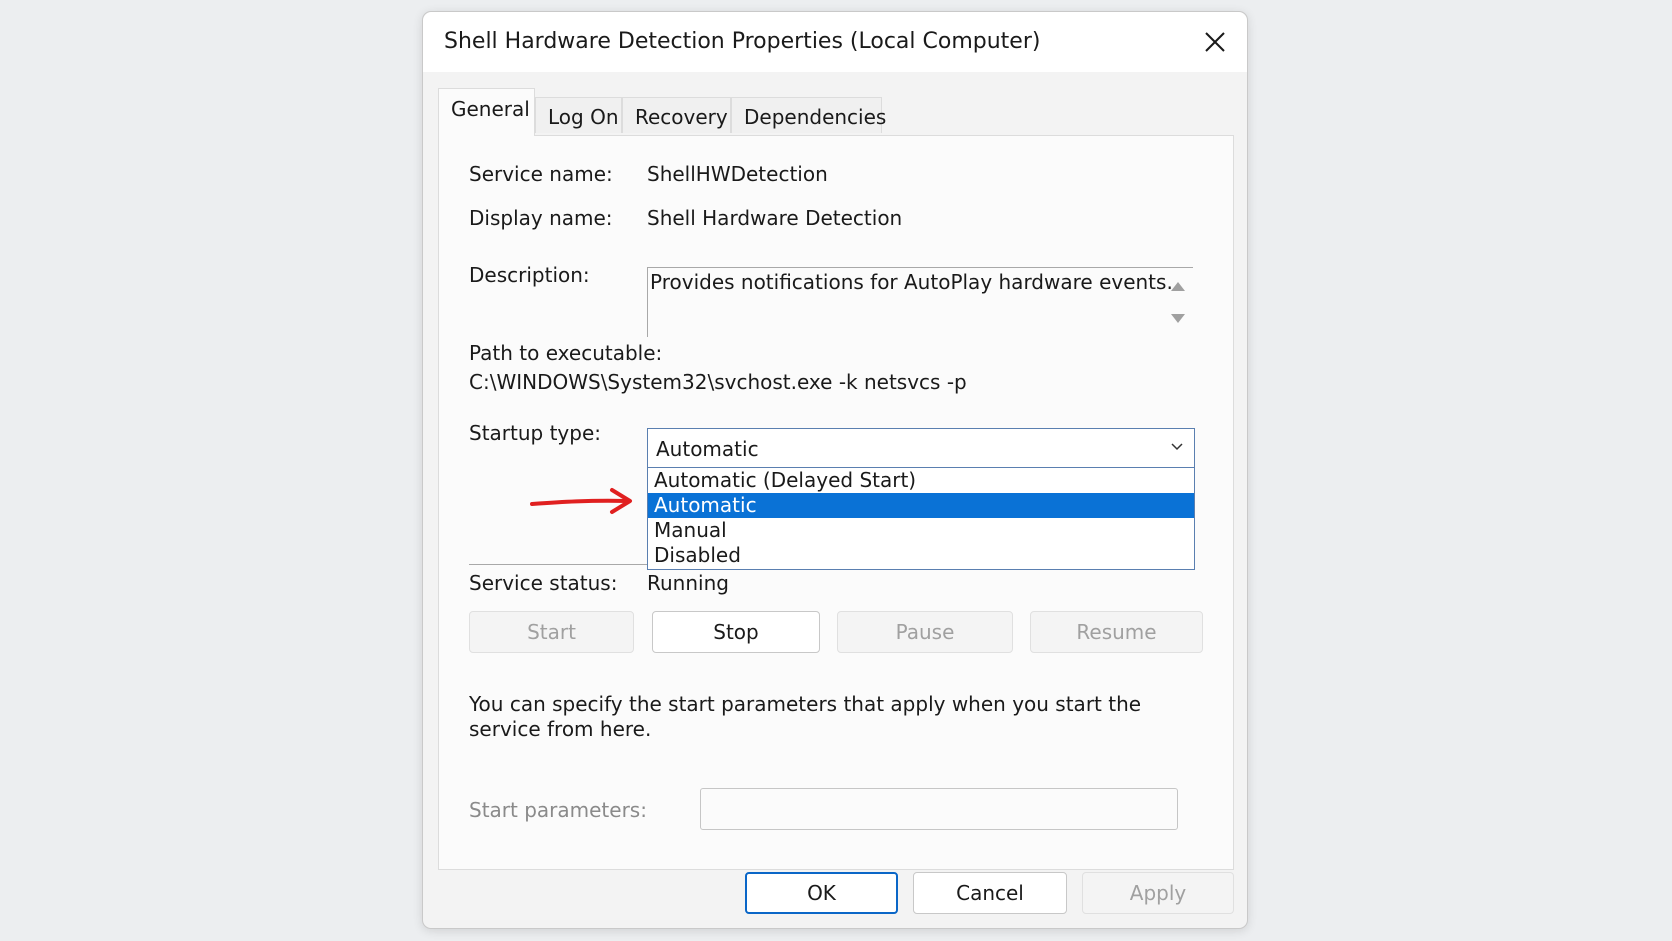 This screenshot has width=1672, height=941. What do you see at coordinates (559, 564) in the screenshot?
I see `divider` at bounding box center [559, 564].